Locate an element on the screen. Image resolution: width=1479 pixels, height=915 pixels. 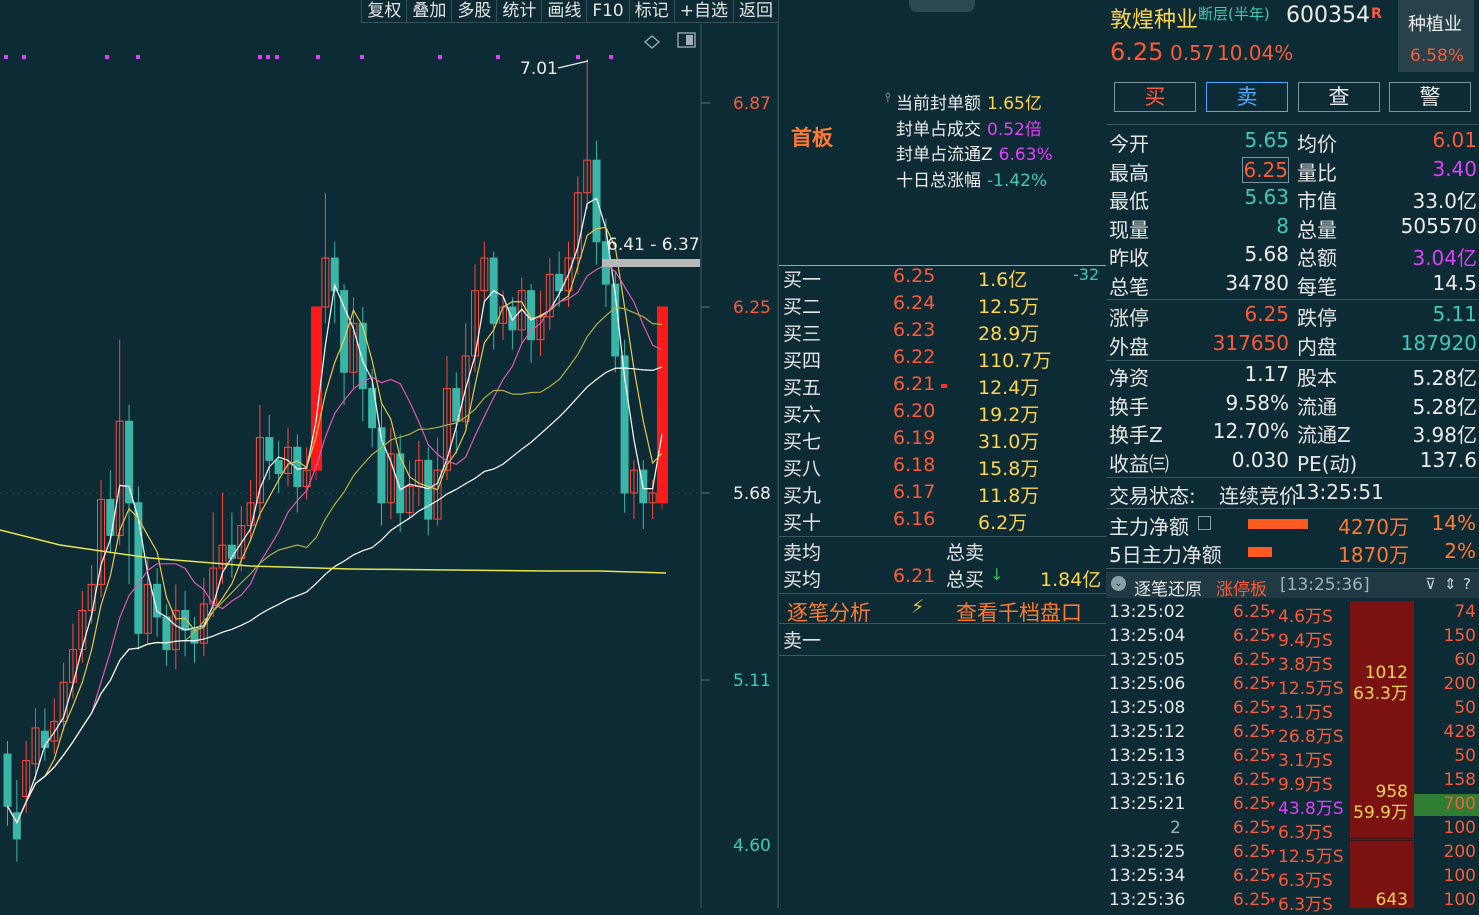
tick-header-title: 逐笔还原 is located at coordinates (1168, 590).